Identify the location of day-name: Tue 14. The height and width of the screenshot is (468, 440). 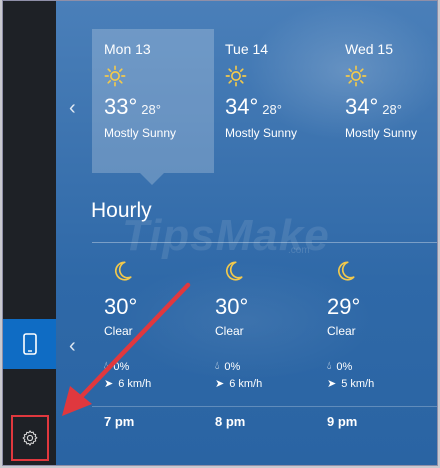
(247, 49).